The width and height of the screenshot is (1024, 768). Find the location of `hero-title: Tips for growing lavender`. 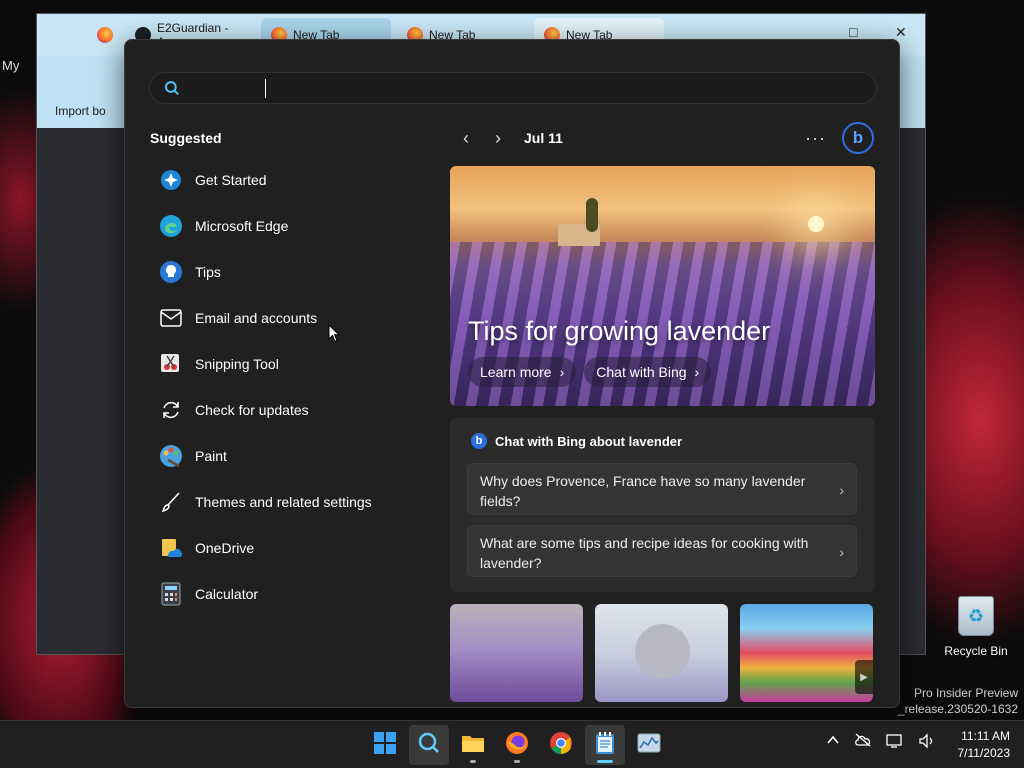

hero-title: Tips for growing lavender is located at coordinates (619, 331).